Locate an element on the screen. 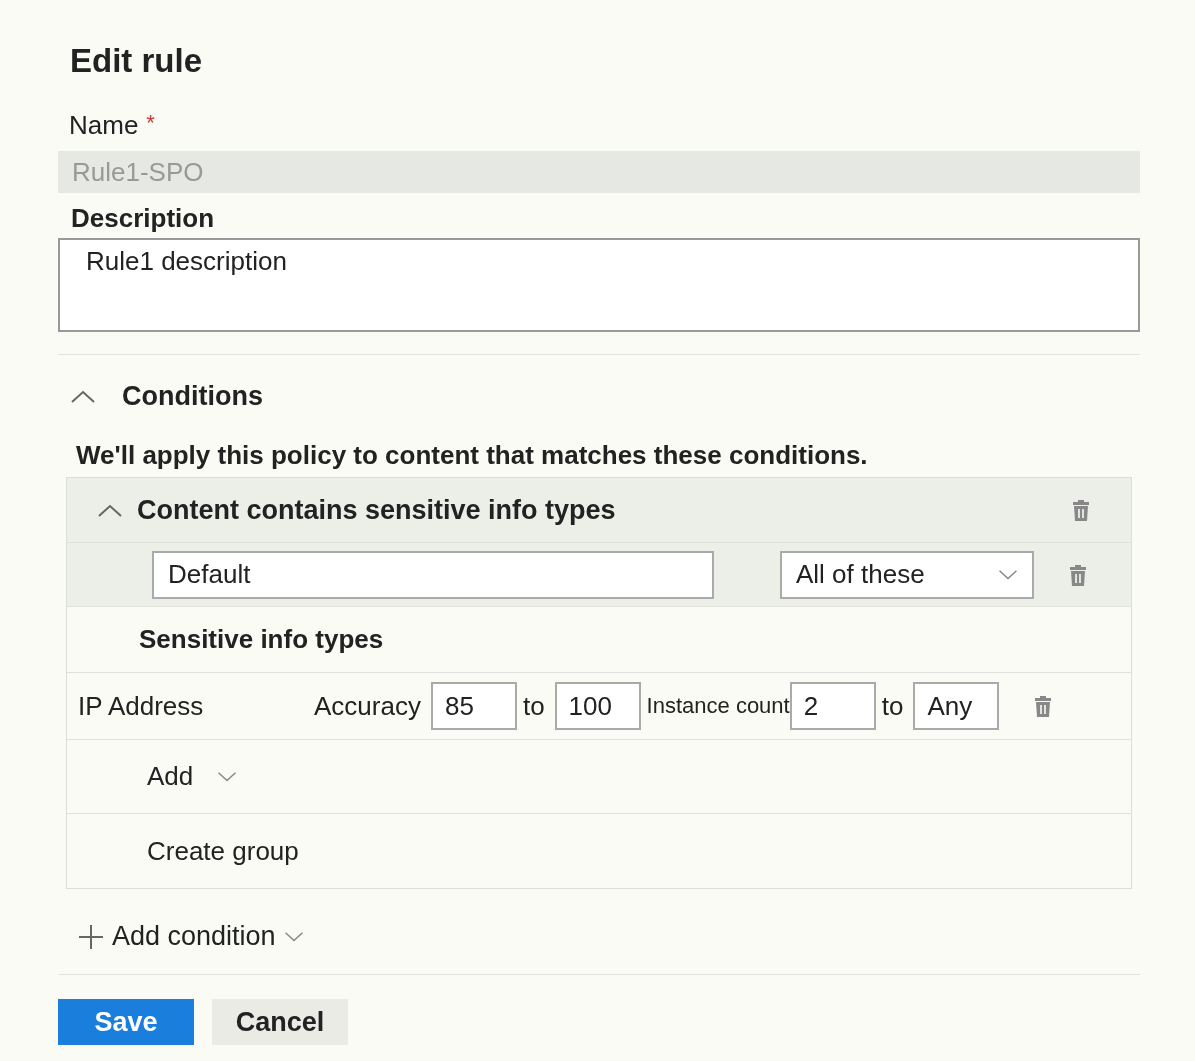 Image resolution: width=1195 pixels, height=1061 pixels. instance-count-label: Instance count is located at coordinates (718, 706).